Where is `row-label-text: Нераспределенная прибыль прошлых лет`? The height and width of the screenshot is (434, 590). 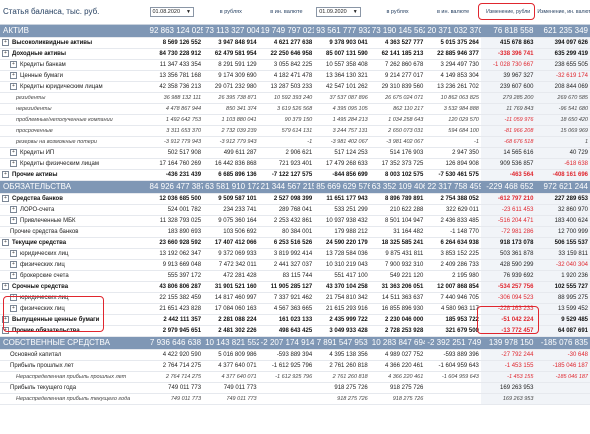 row-label-text: Нераспределенная прибыль прошлых лет is located at coordinates (71, 377).